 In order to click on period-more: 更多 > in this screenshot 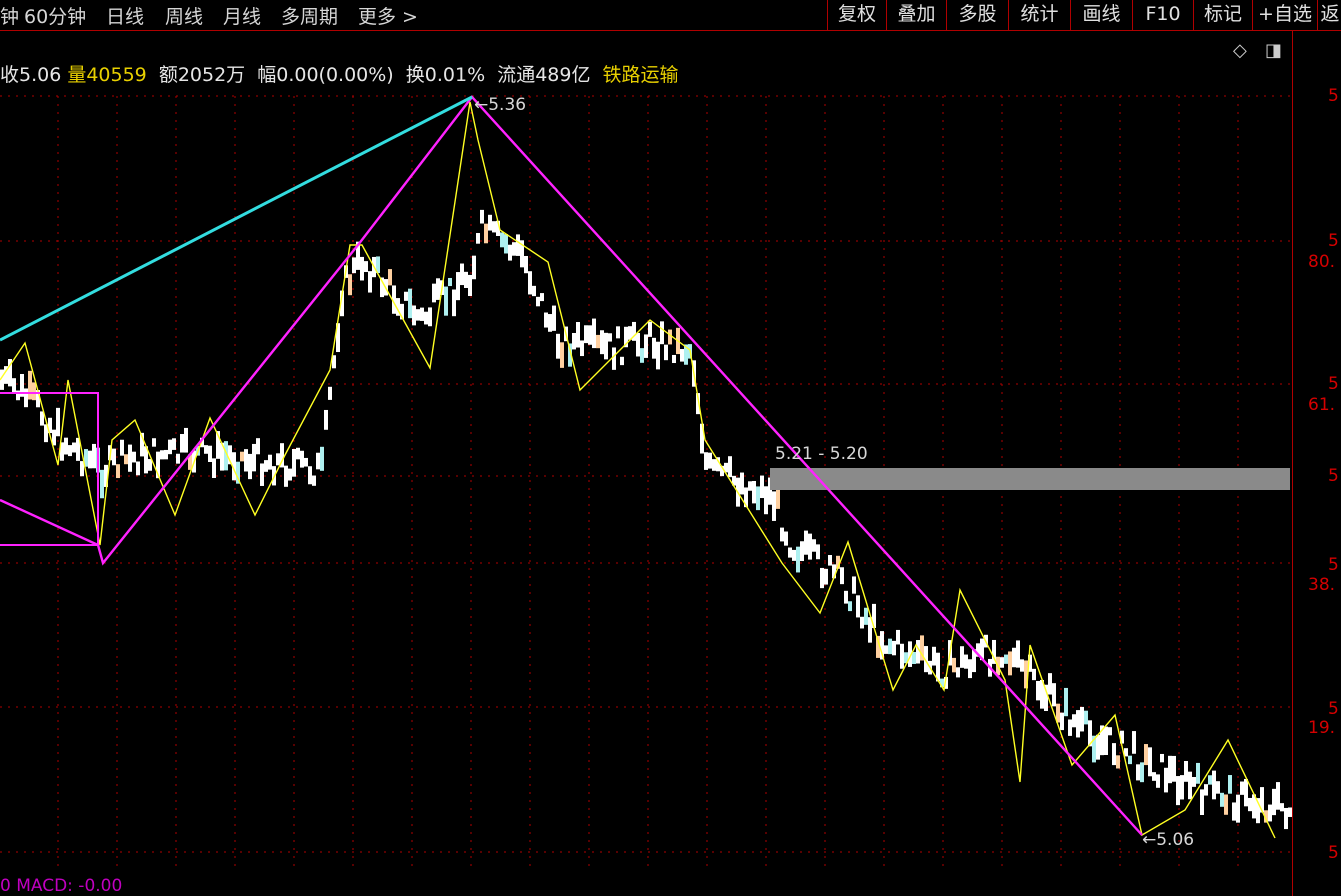, I will do `click(388, 15)`.